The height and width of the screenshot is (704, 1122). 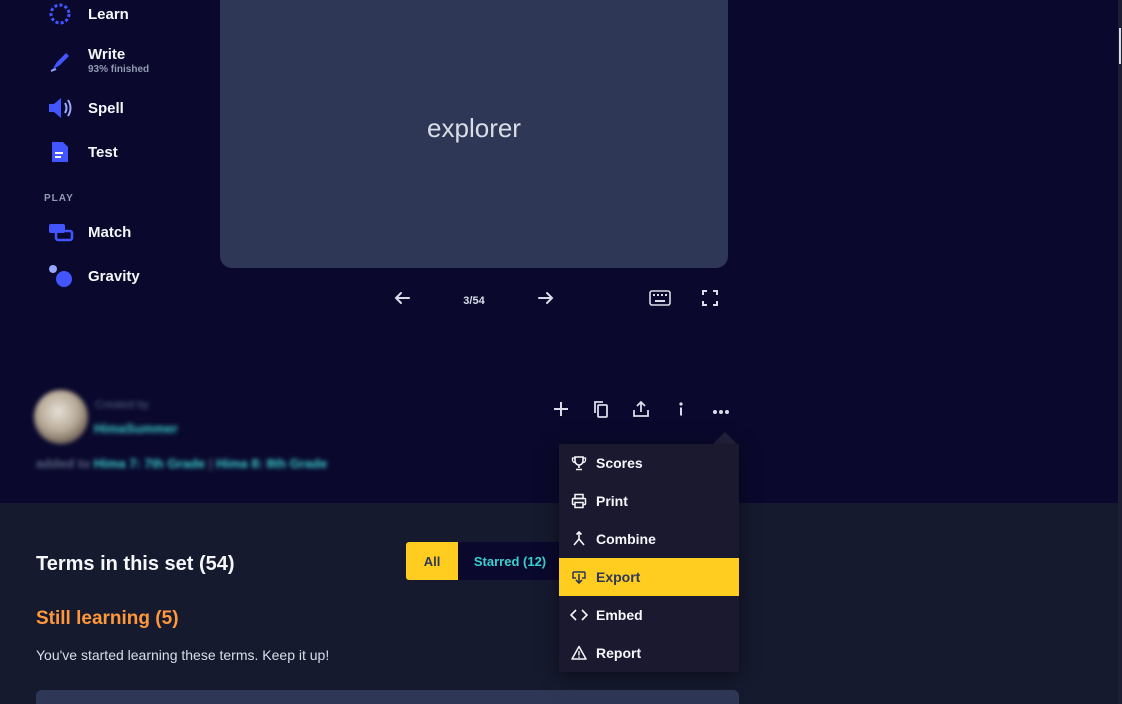 What do you see at coordinates (649, 501) in the screenshot?
I see `menu-item-print: Print` at bounding box center [649, 501].